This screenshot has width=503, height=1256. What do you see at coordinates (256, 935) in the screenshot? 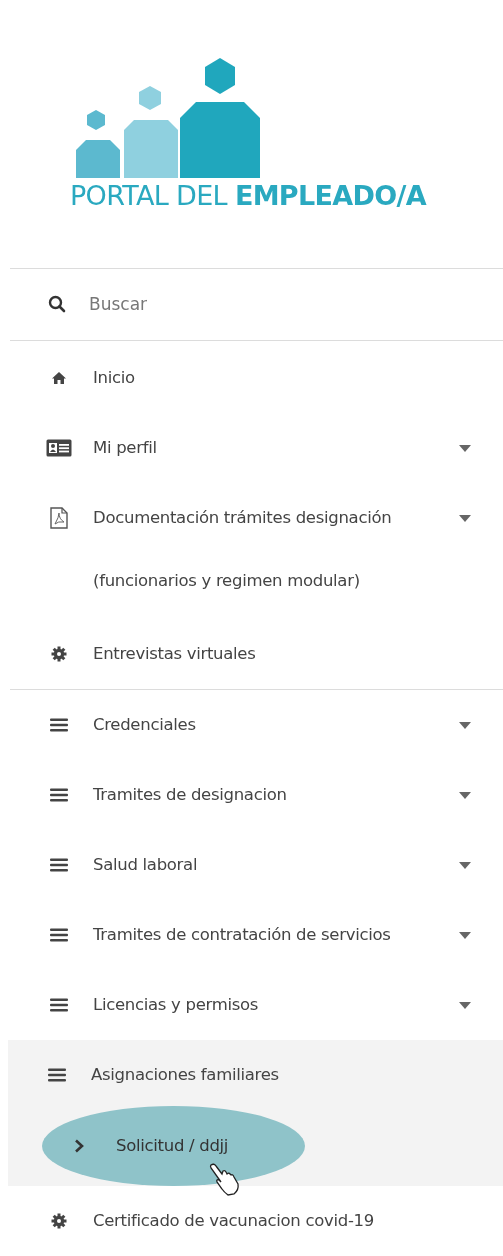
I see `menu-item: Tramites de contratación de servicios` at bounding box center [256, 935].